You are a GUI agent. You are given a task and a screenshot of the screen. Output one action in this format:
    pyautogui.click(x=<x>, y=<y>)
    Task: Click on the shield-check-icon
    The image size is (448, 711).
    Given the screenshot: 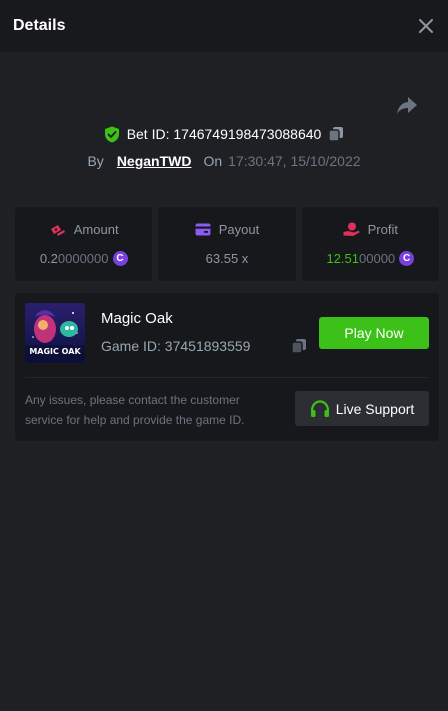 What is the action you would take?
    pyautogui.click(x=112, y=134)
    